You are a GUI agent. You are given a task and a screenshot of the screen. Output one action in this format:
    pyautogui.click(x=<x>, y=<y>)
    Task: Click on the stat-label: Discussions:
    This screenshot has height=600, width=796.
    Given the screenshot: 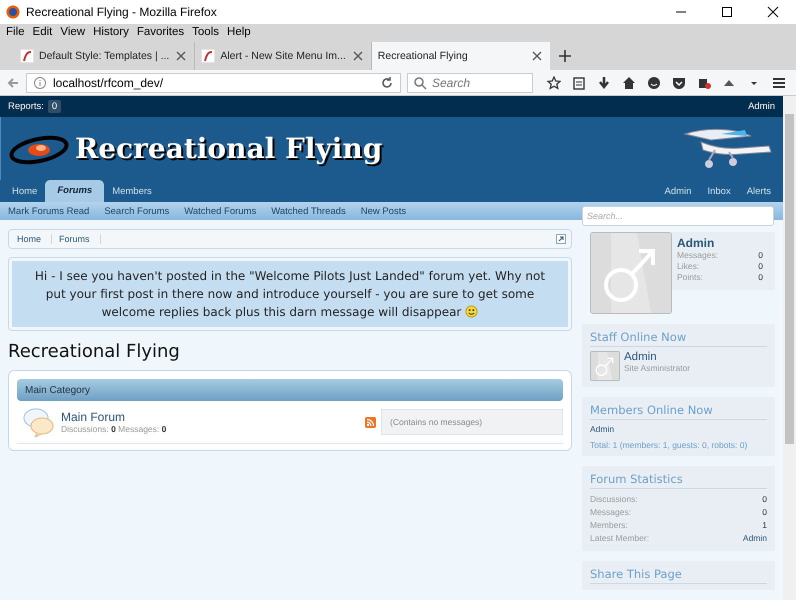 What is the action you would take?
    pyautogui.click(x=614, y=499)
    